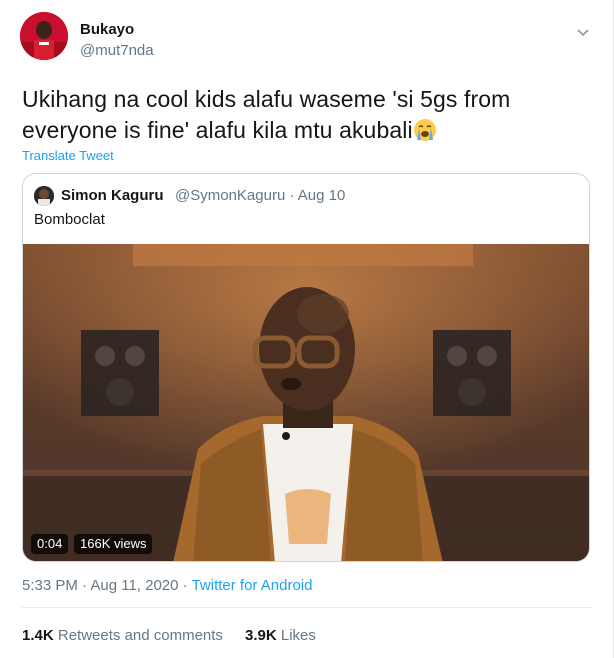 Image resolution: width=614 pixels, height=658 pixels. What do you see at coordinates (38, 635) in the screenshot?
I see `retweets-count: 1.4K` at bounding box center [38, 635].